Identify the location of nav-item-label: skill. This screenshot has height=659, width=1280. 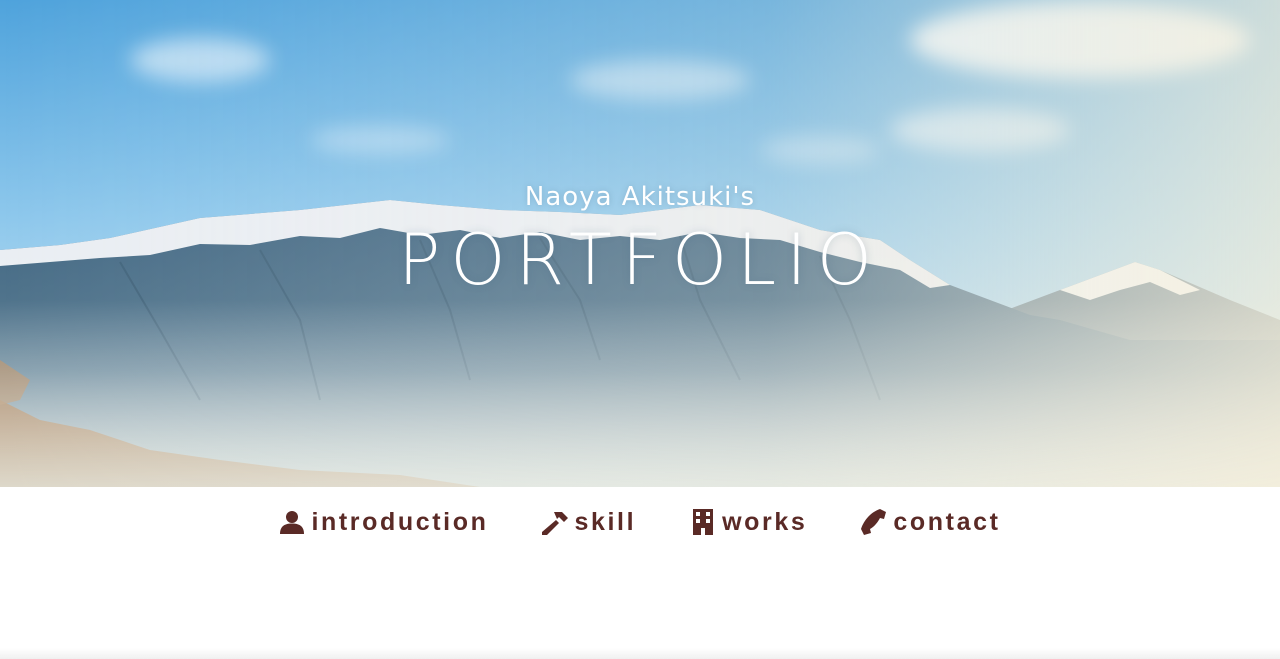
(605, 521).